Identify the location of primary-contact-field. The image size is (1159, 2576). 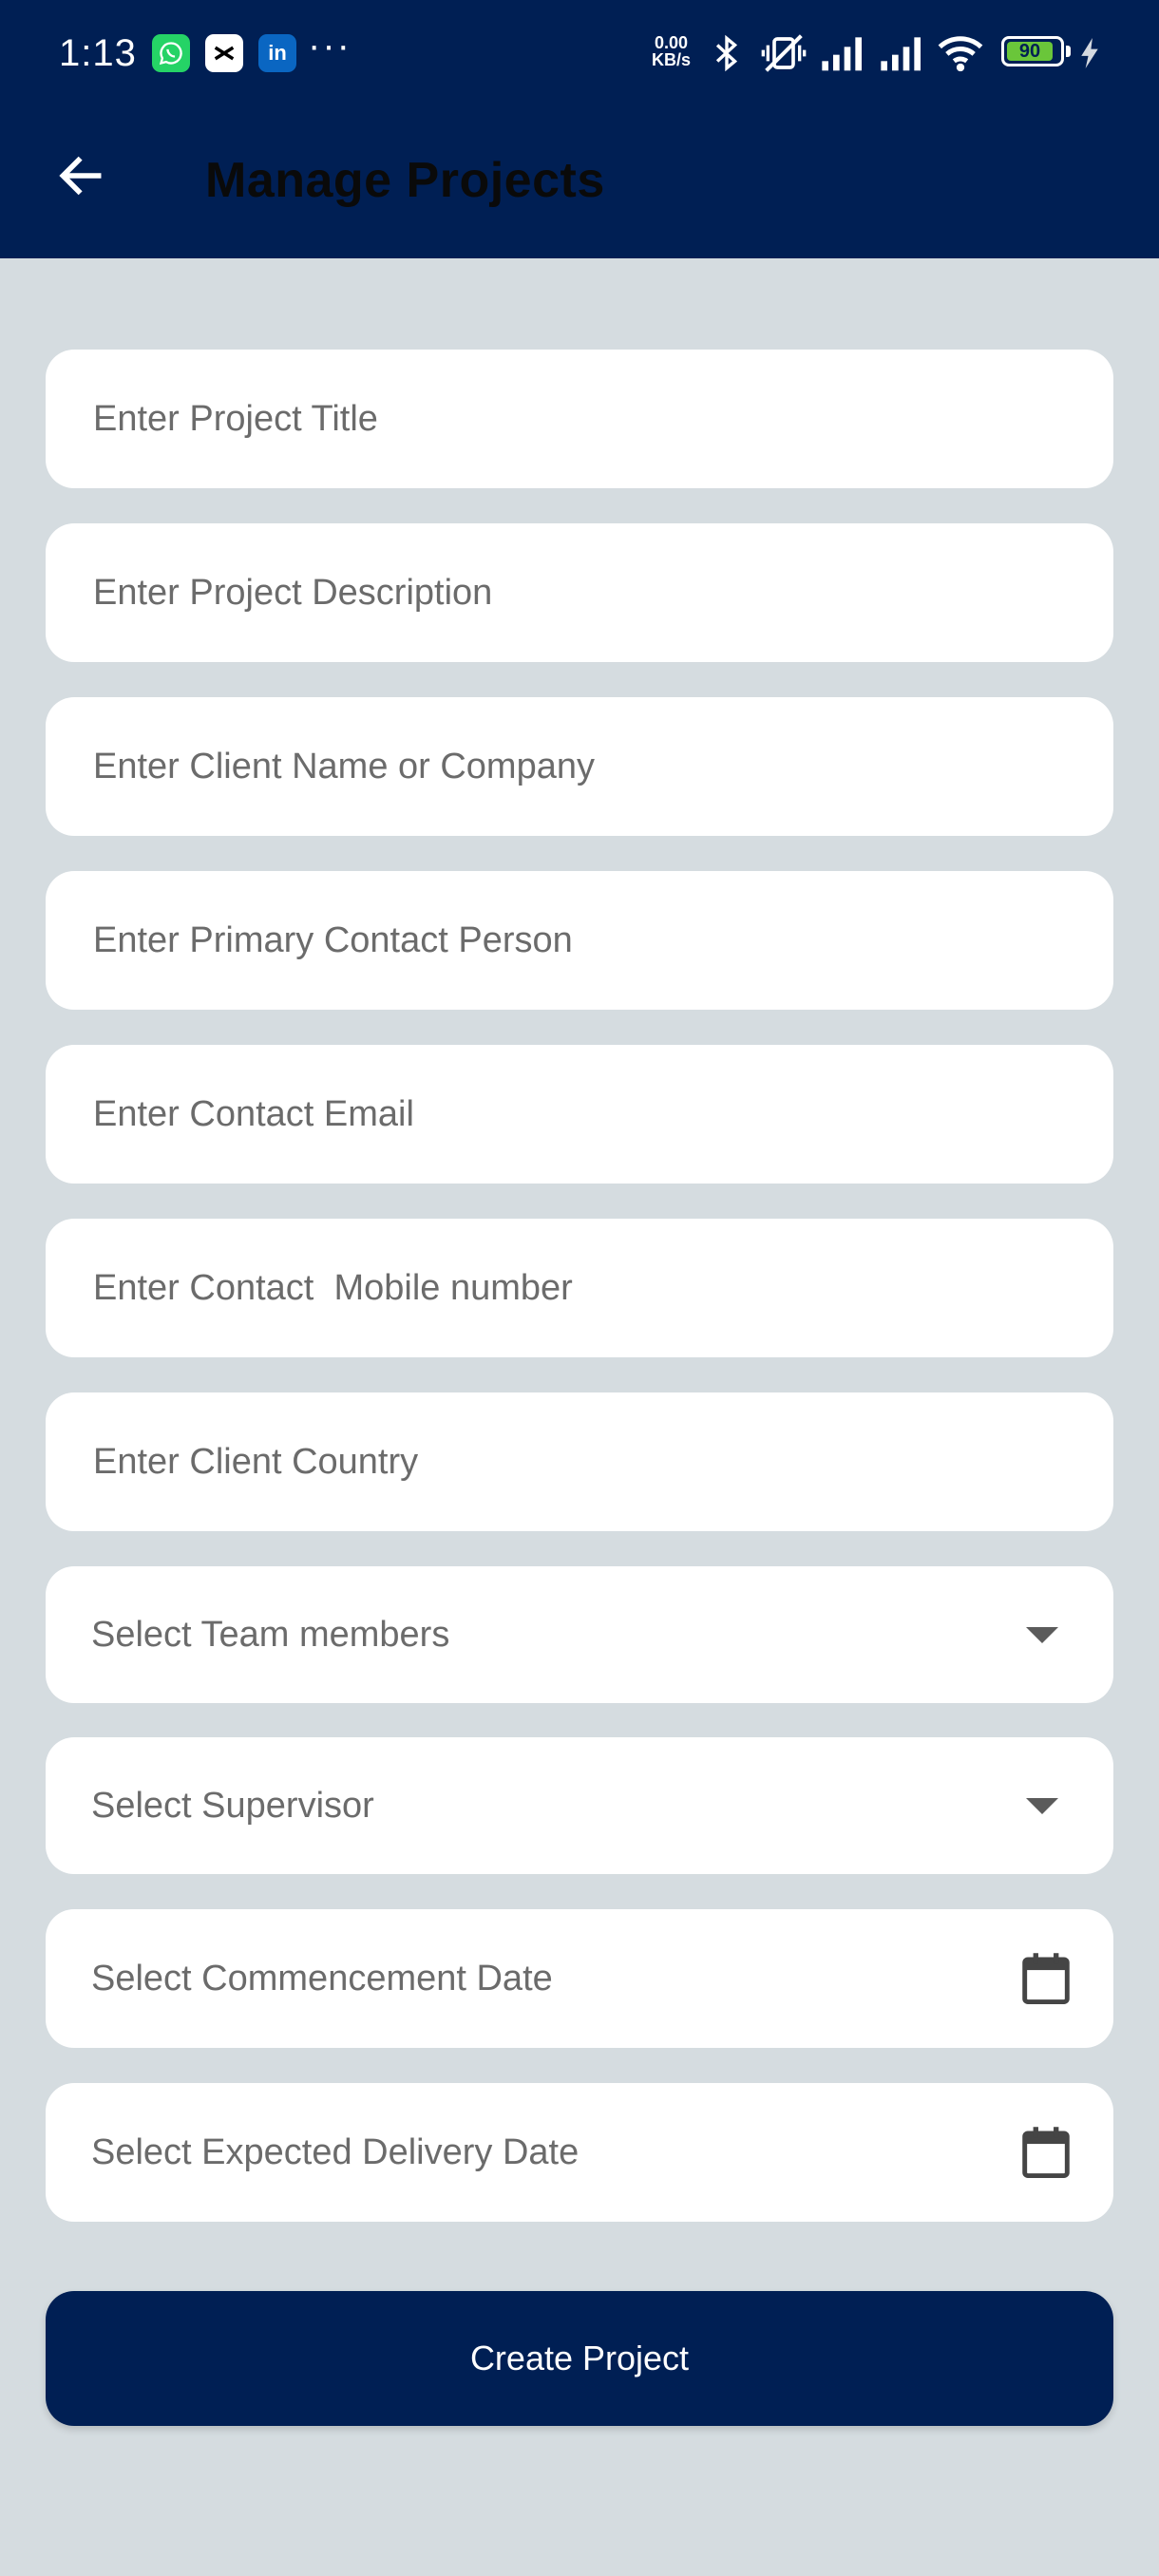
(579, 940).